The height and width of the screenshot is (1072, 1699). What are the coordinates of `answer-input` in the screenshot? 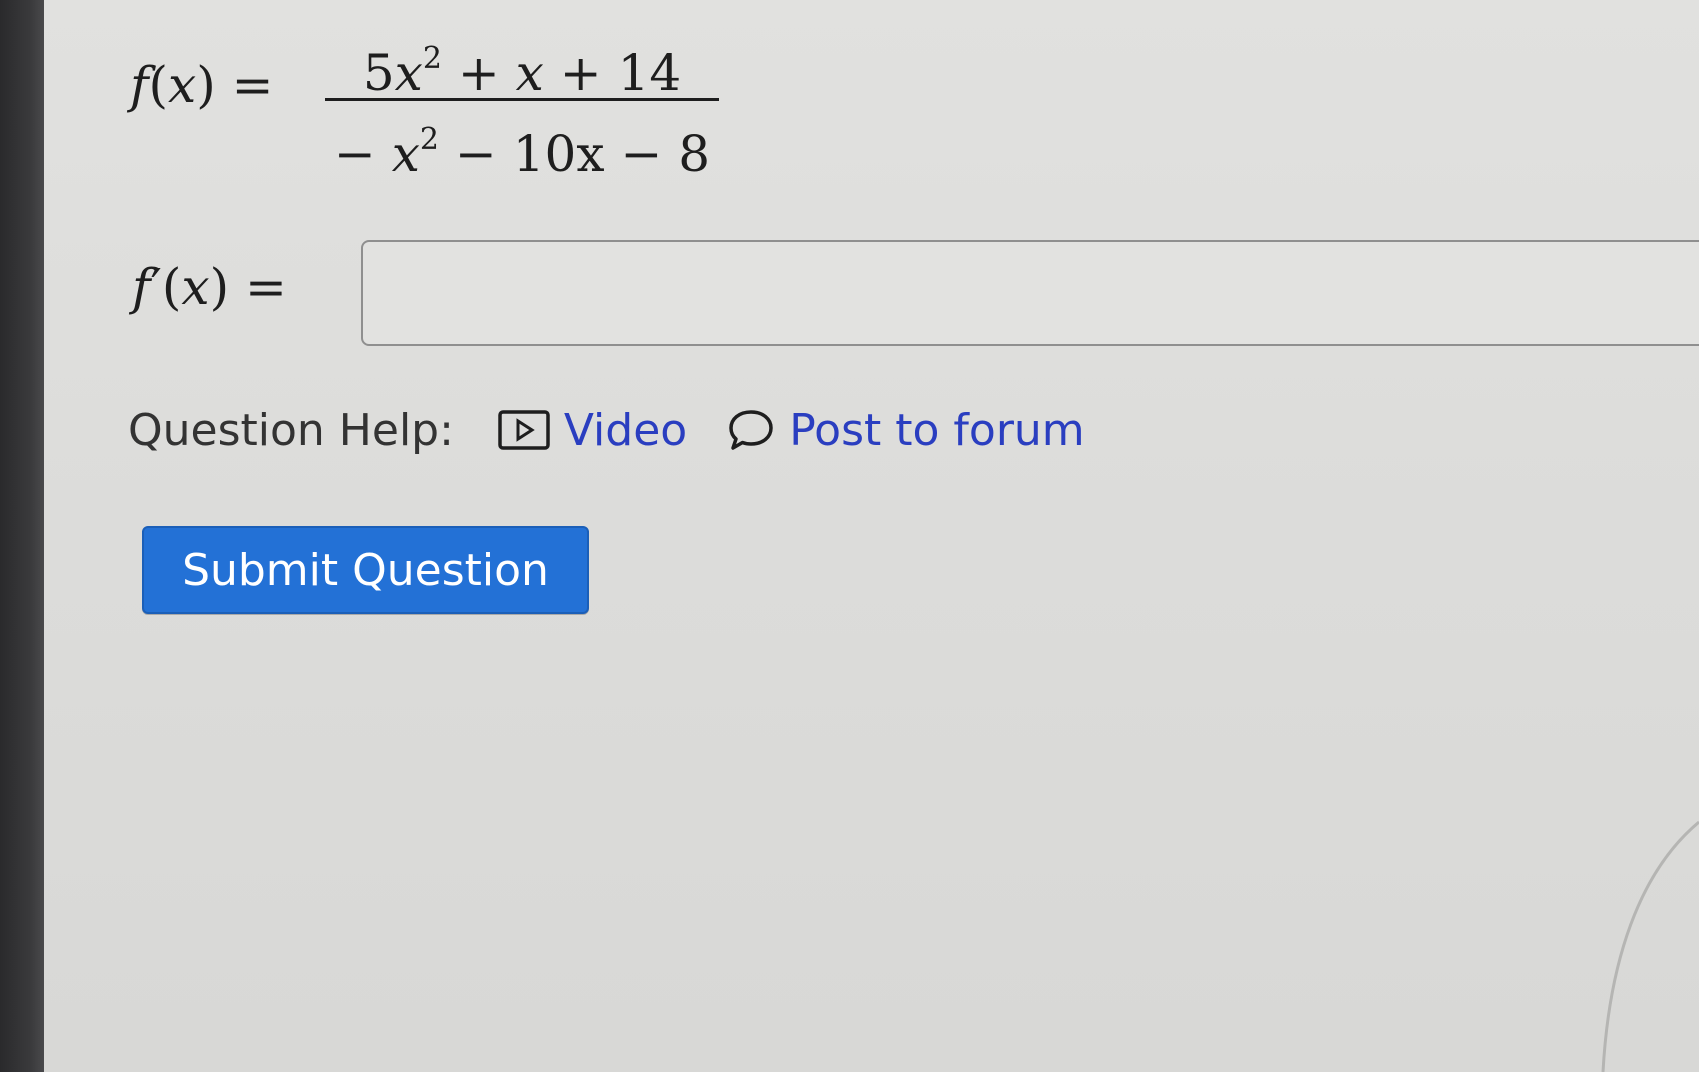 It's located at (1030, 293).